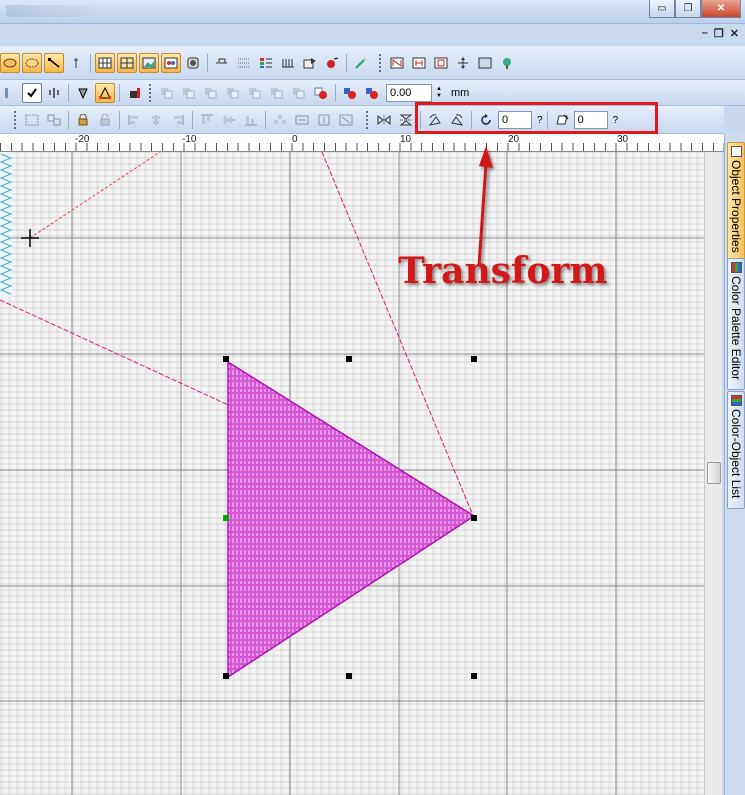  What do you see at coordinates (105, 93) in the screenshot?
I see `node-tool-icon` at bounding box center [105, 93].